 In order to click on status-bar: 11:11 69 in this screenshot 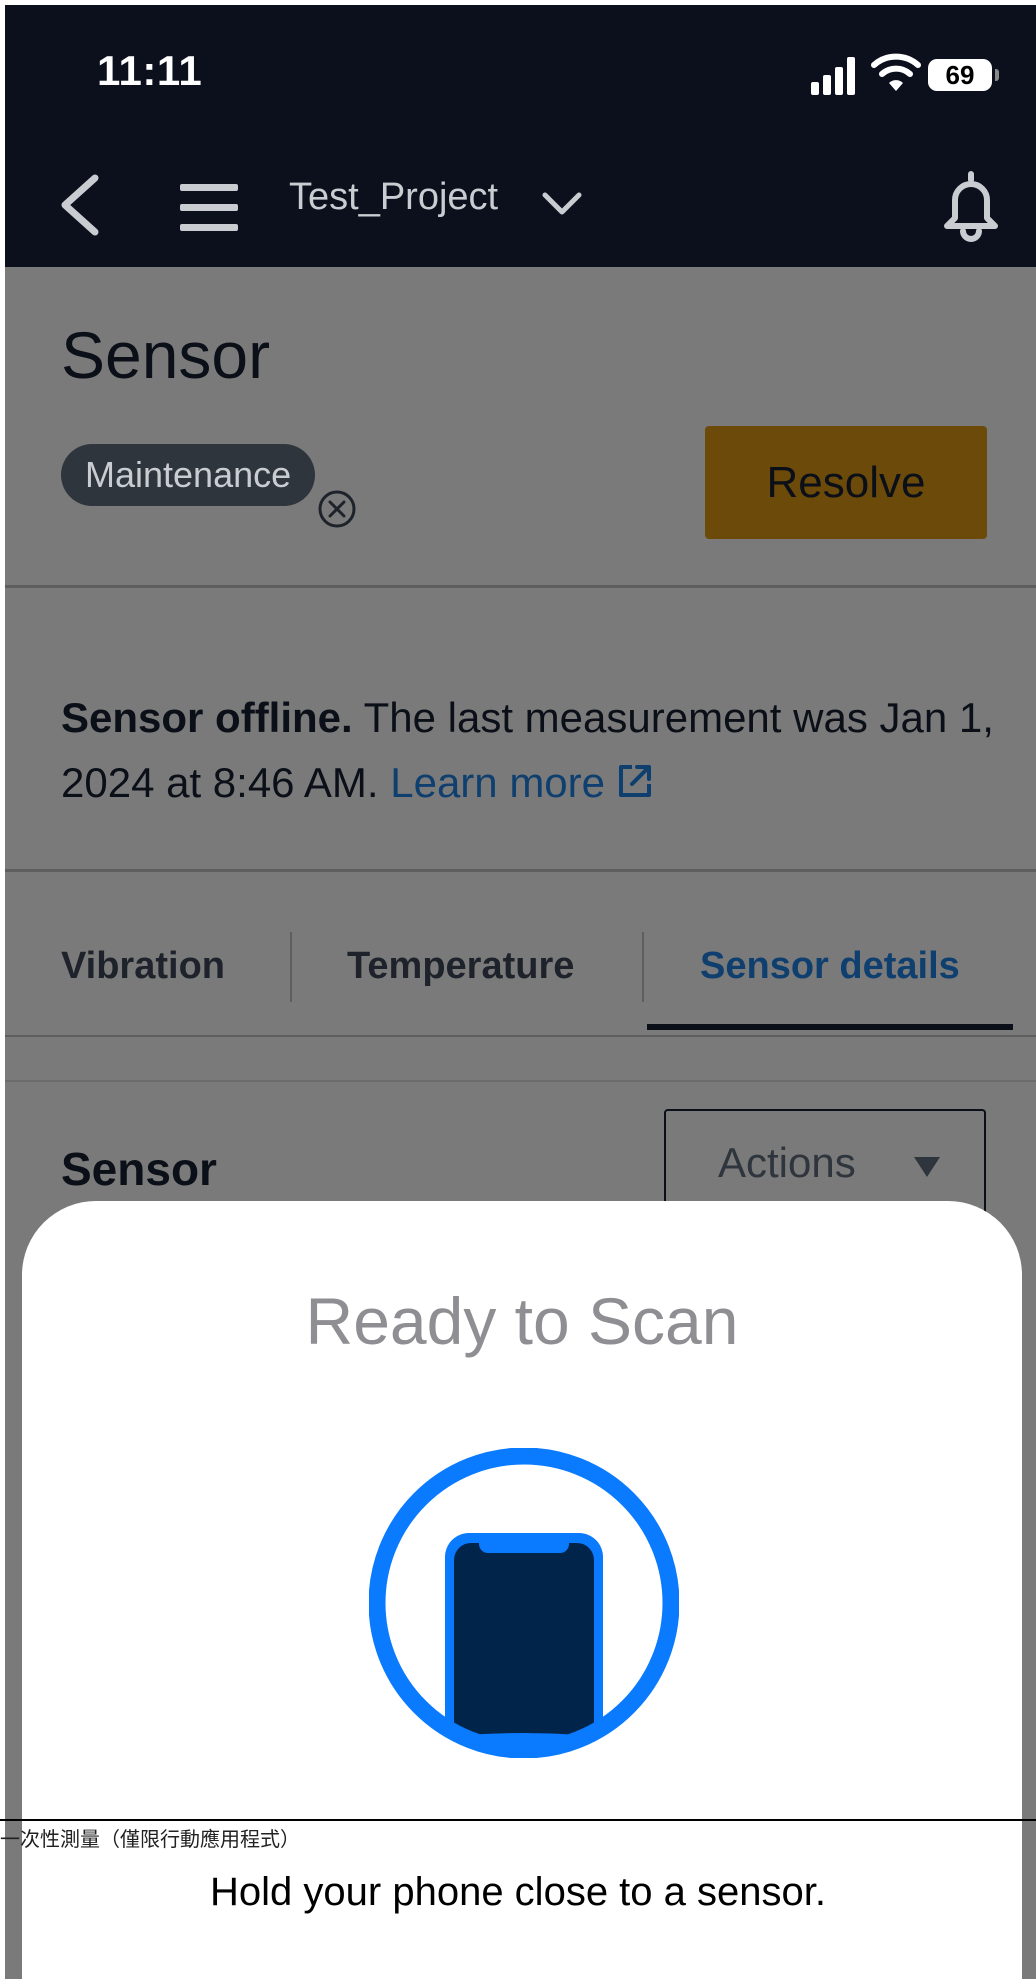, I will do `click(520, 72)`.